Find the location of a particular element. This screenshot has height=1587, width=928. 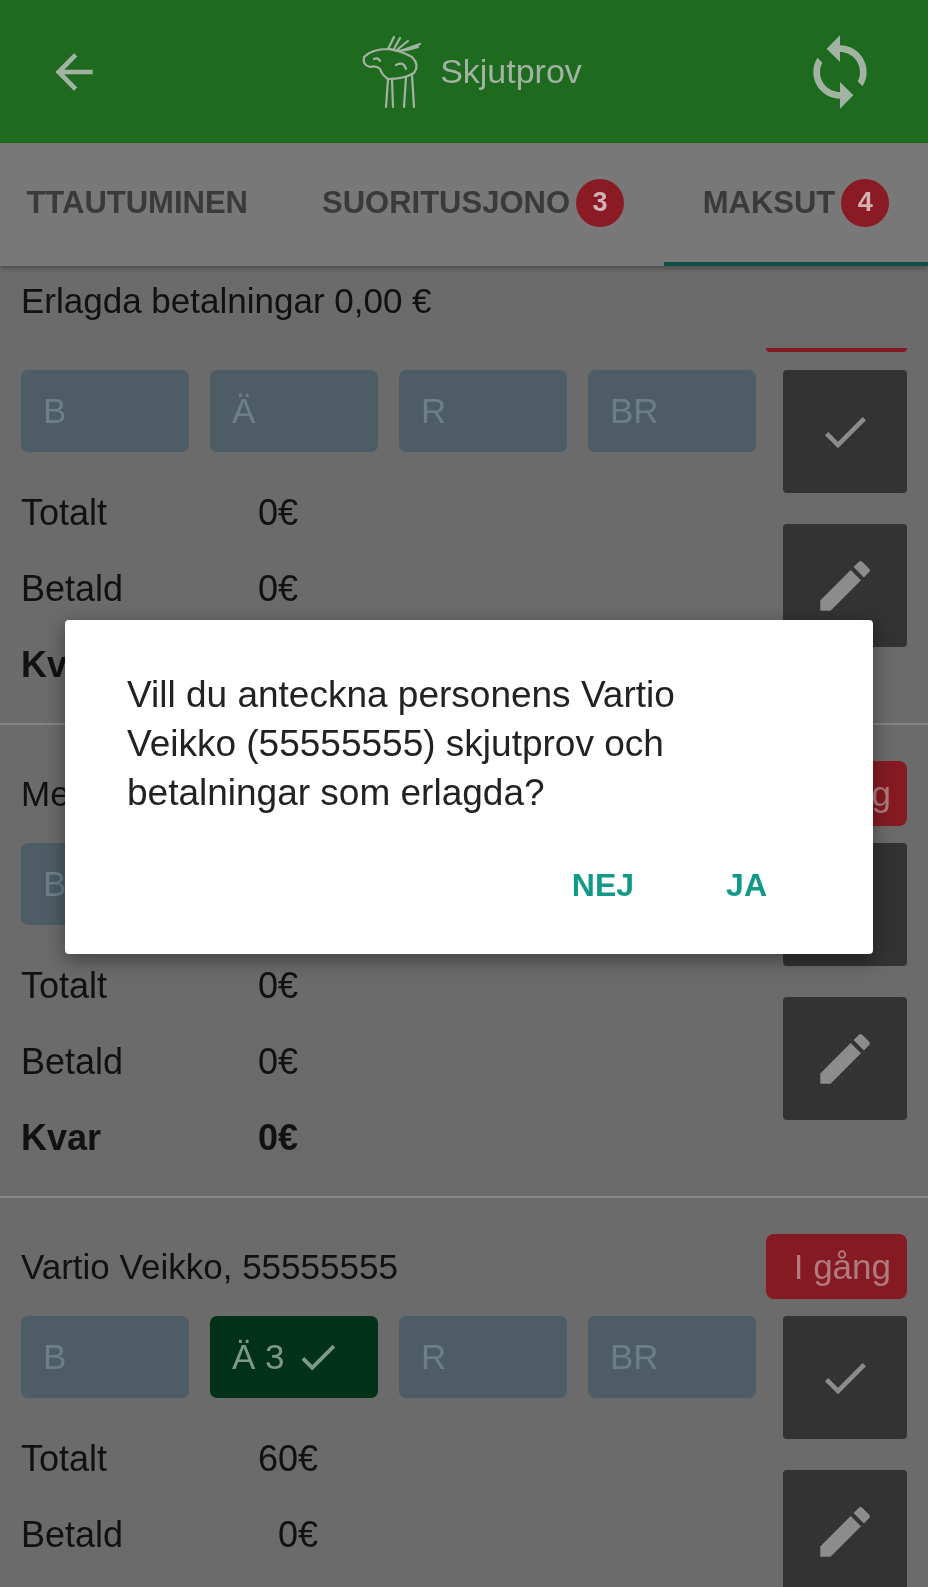

tab: SUORITUSJONO 3 is located at coordinates (473, 204).